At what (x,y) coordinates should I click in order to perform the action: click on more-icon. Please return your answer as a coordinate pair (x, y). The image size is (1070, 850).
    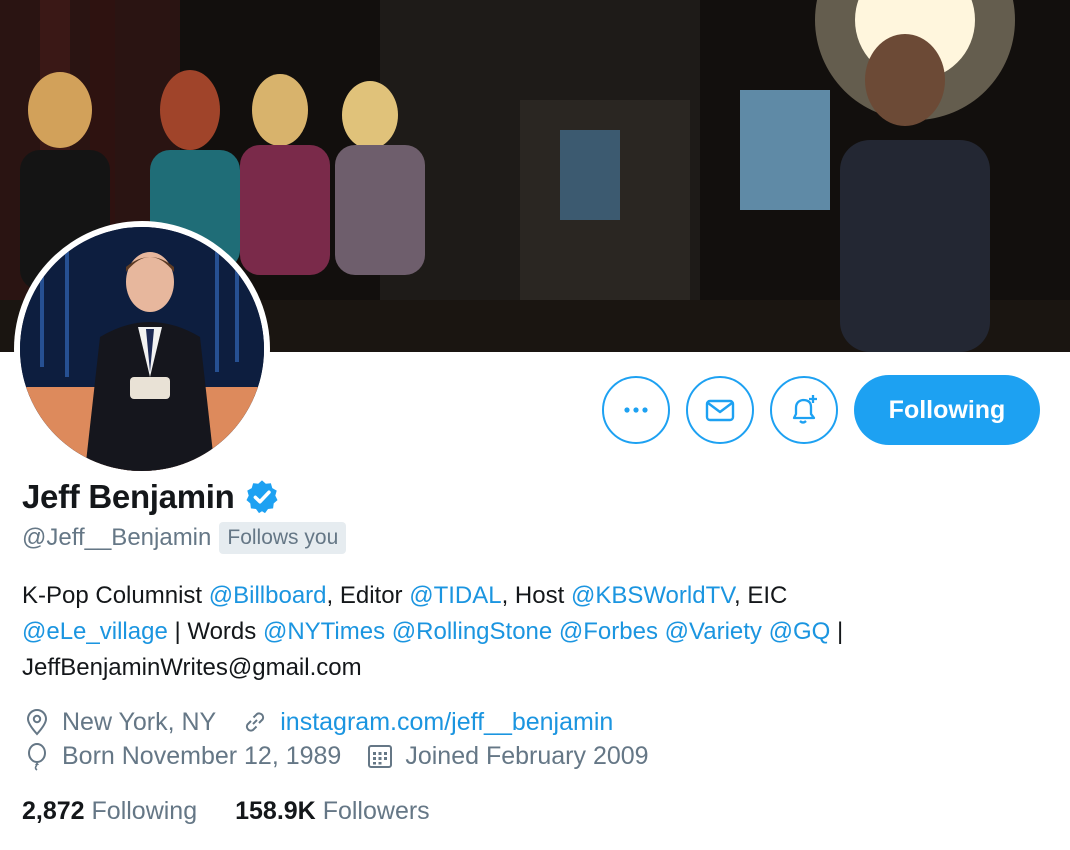
    Looking at the image, I should click on (636, 410).